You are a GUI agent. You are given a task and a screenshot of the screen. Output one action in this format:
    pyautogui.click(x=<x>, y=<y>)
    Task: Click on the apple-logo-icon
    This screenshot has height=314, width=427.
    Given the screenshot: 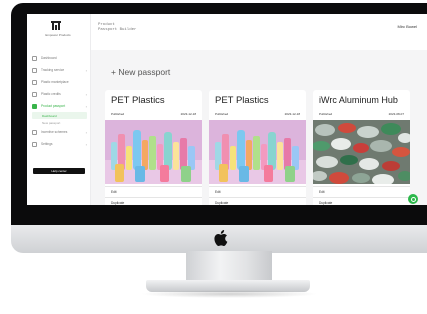 What is the action you would take?
    pyautogui.click(x=221, y=238)
    